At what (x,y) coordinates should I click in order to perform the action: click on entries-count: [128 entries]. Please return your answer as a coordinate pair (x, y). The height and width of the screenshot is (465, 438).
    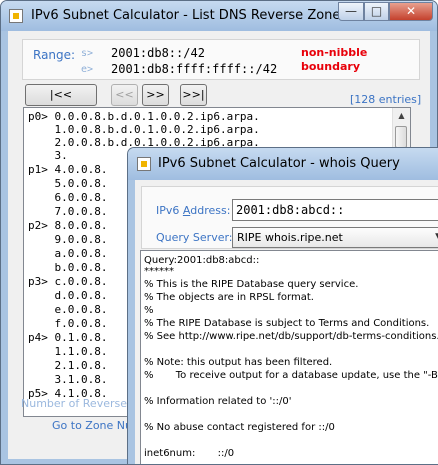
    Looking at the image, I should click on (386, 99).